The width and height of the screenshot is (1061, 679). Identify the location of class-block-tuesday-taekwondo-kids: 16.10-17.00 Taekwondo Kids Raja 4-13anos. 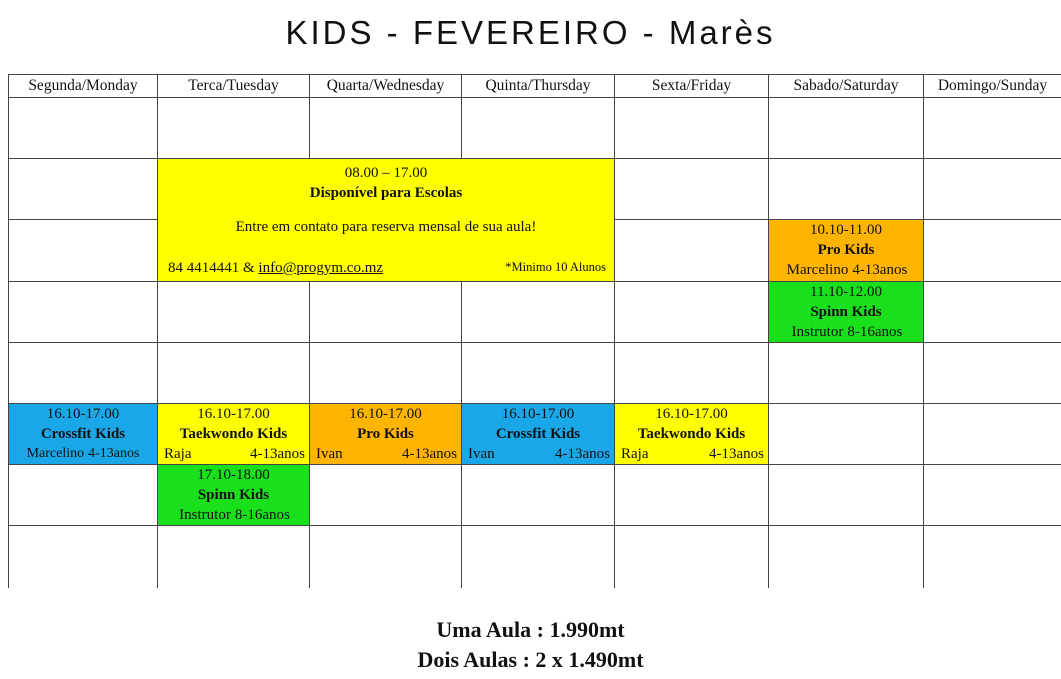
(234, 434).